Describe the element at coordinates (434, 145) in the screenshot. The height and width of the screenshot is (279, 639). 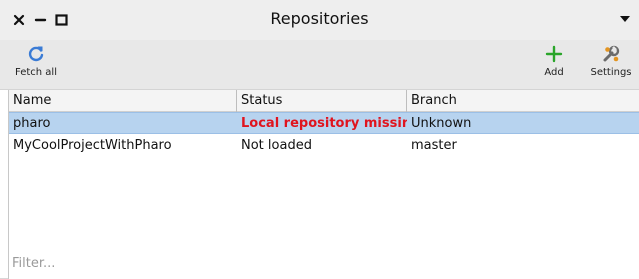
I see `repo-branch-cell: master` at that location.